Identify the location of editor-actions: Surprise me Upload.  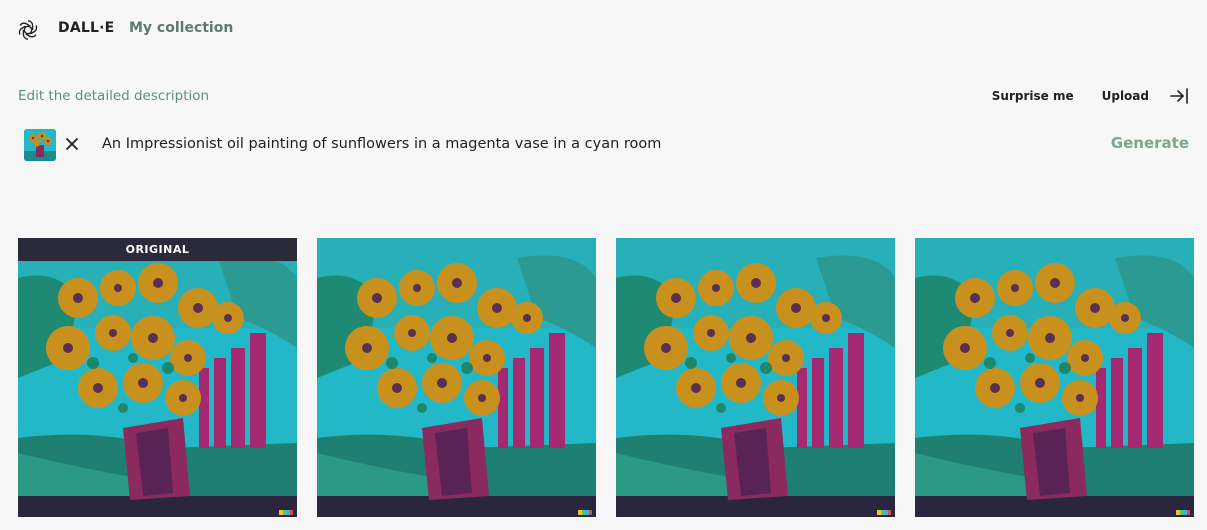
(1090, 96).